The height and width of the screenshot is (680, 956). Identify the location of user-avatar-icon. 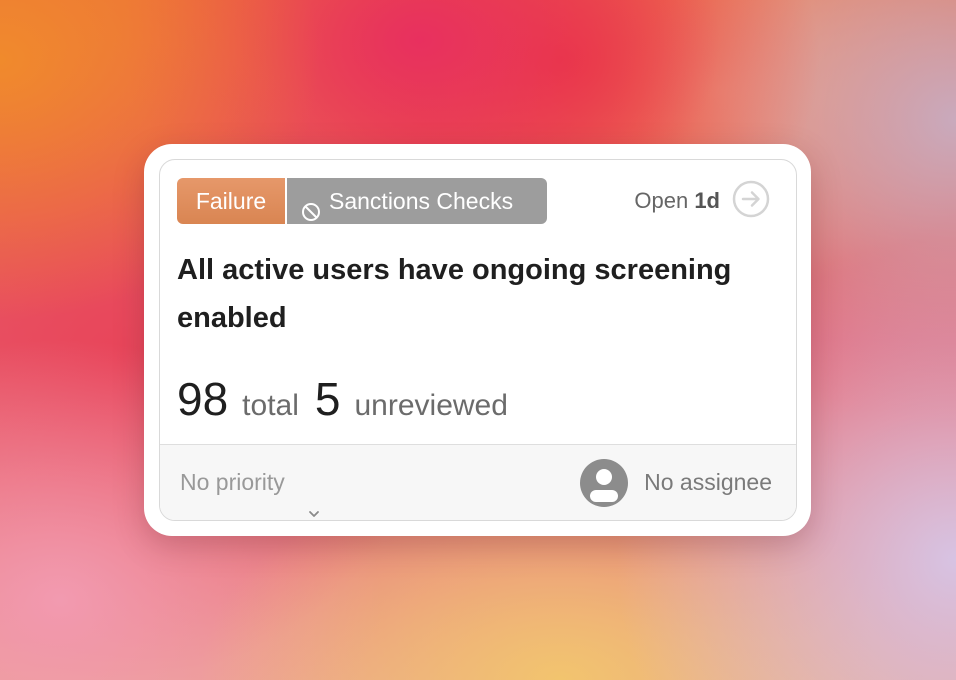
(604, 482).